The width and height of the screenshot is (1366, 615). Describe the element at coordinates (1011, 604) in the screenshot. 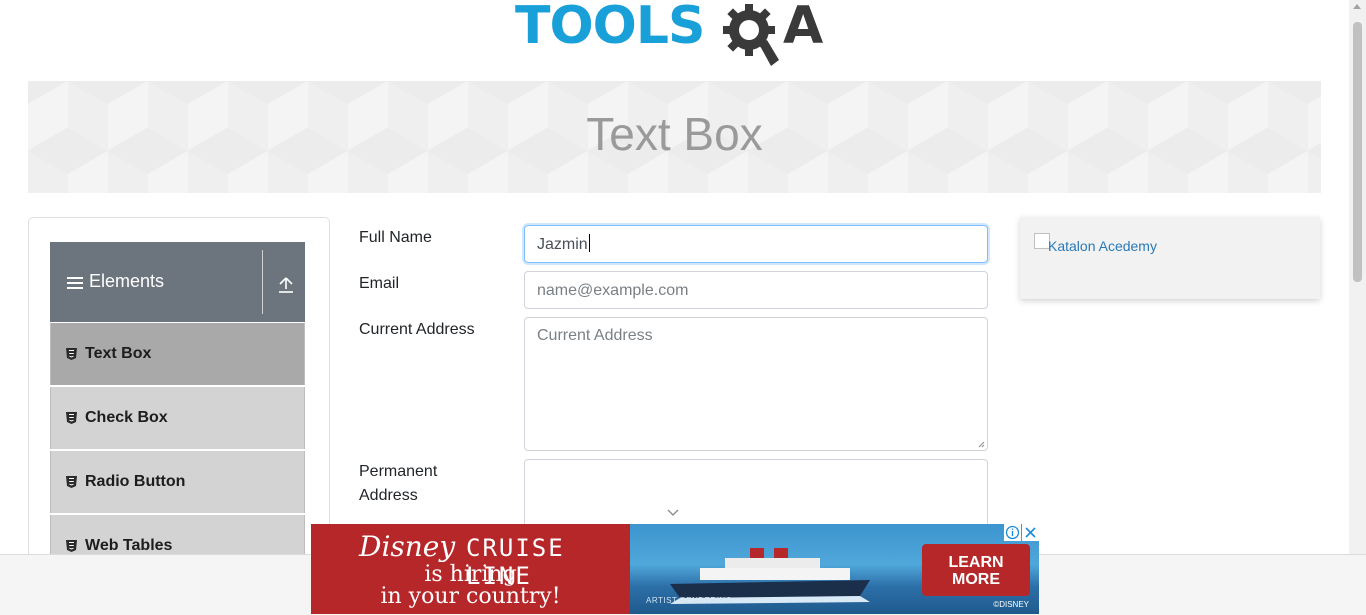

I see `ad-copyright: ©DISNEY` at that location.